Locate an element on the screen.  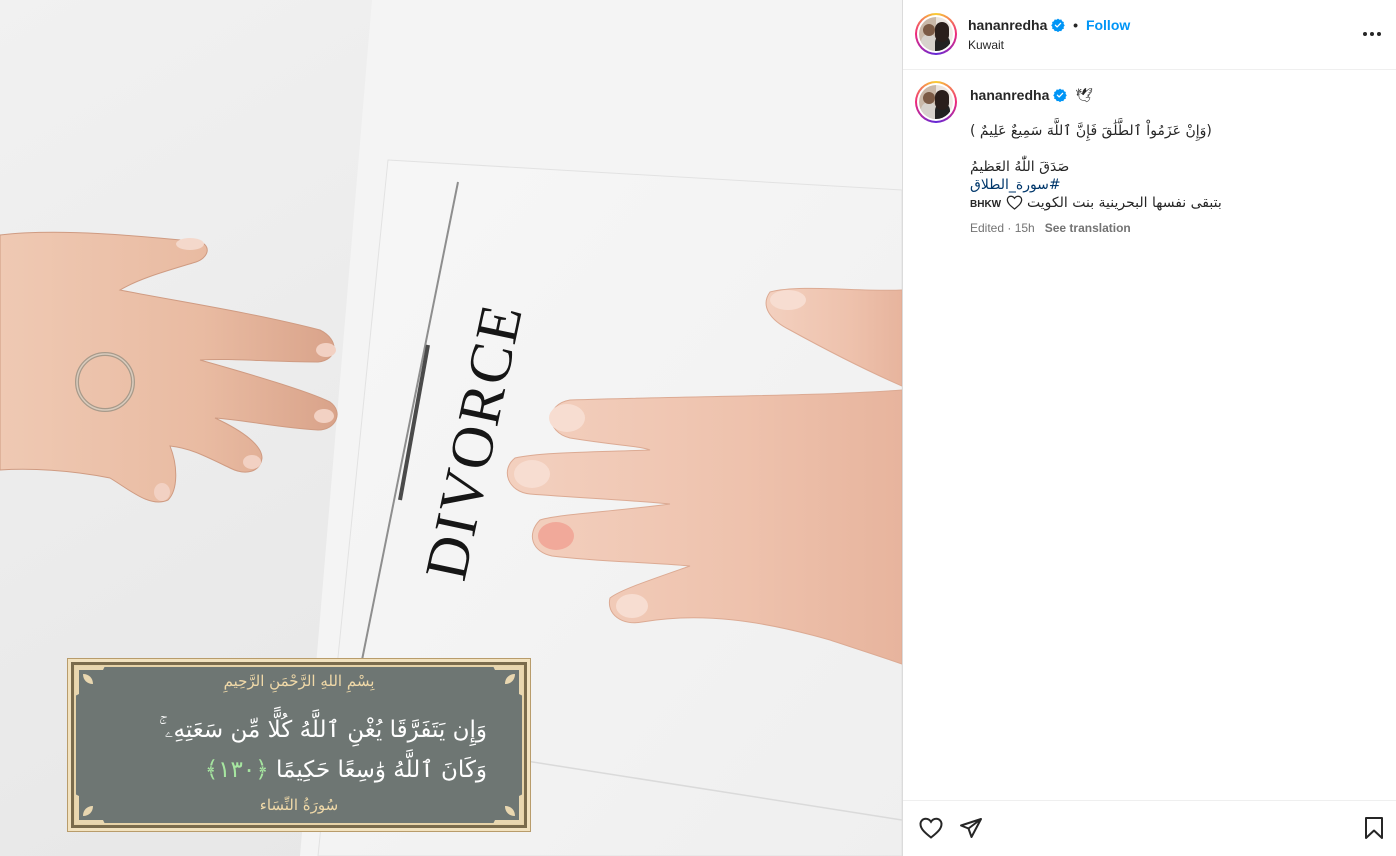
ayah-number: ﴿١٣٠﴾ is located at coordinates (236, 770).